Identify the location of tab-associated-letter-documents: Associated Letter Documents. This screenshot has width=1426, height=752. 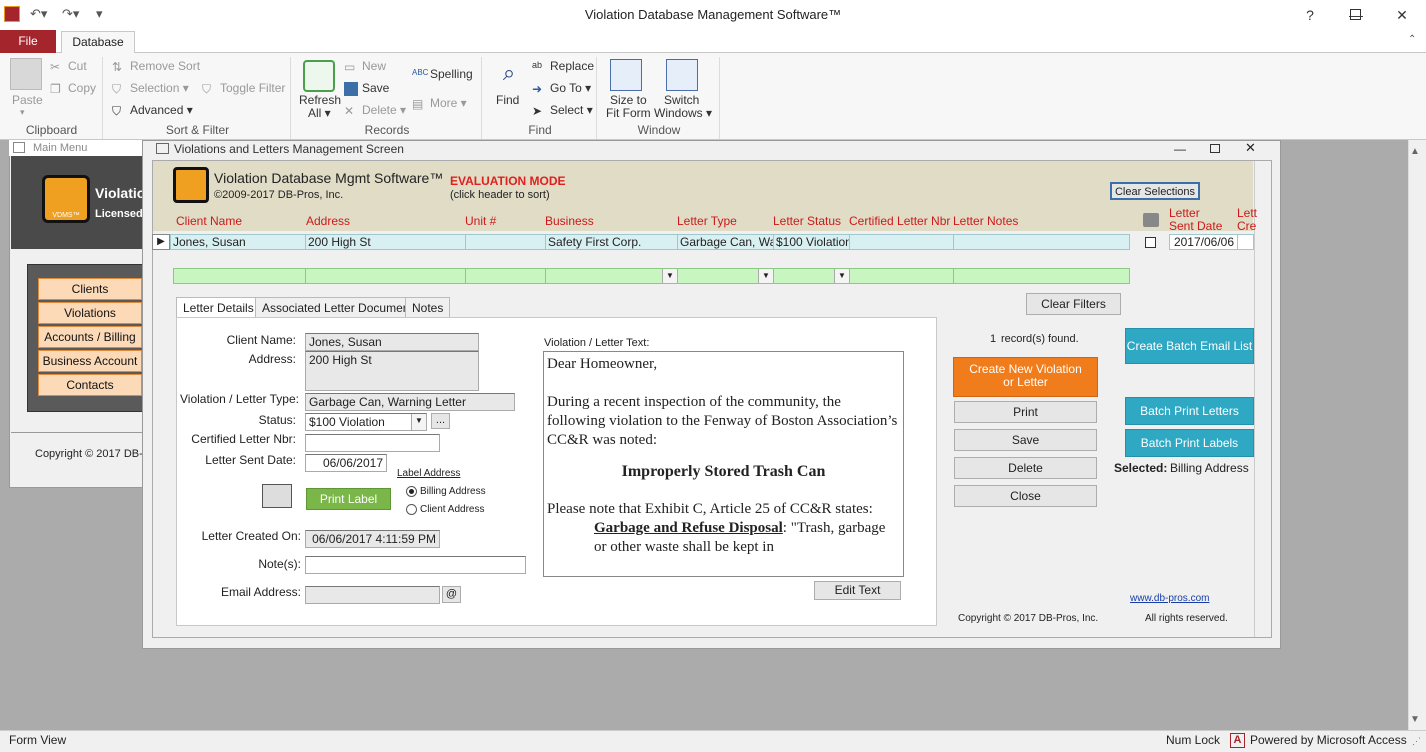
(340, 307).